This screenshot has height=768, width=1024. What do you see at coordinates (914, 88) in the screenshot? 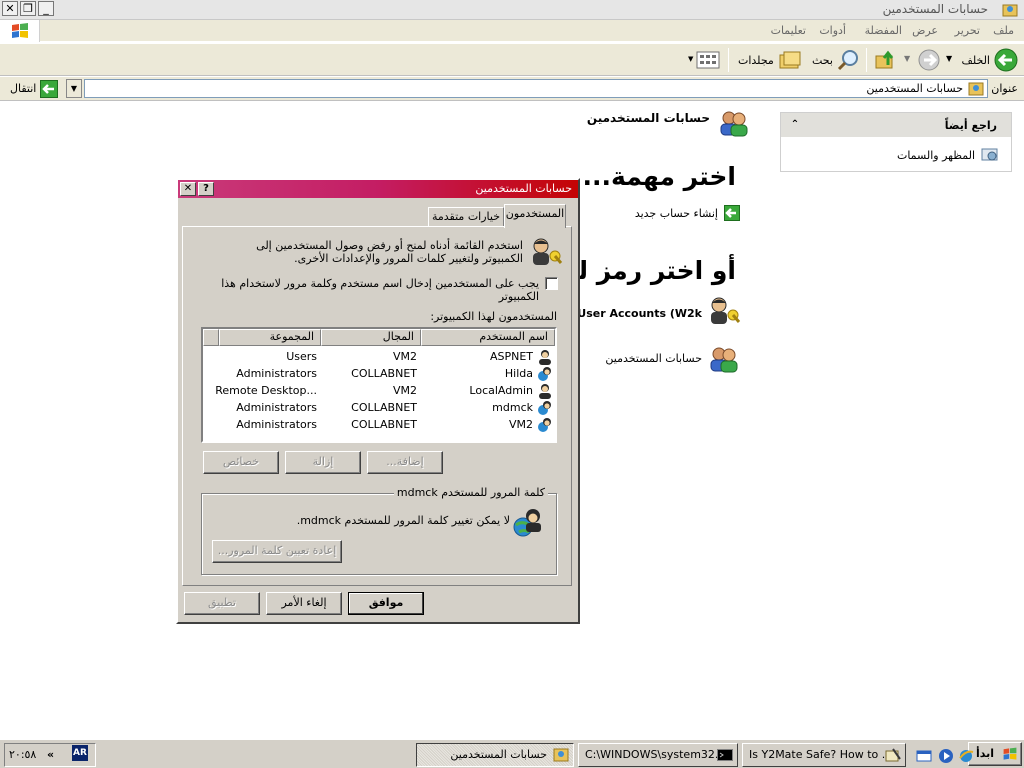
I see `address-value: حسابات المستخدمين` at bounding box center [914, 88].